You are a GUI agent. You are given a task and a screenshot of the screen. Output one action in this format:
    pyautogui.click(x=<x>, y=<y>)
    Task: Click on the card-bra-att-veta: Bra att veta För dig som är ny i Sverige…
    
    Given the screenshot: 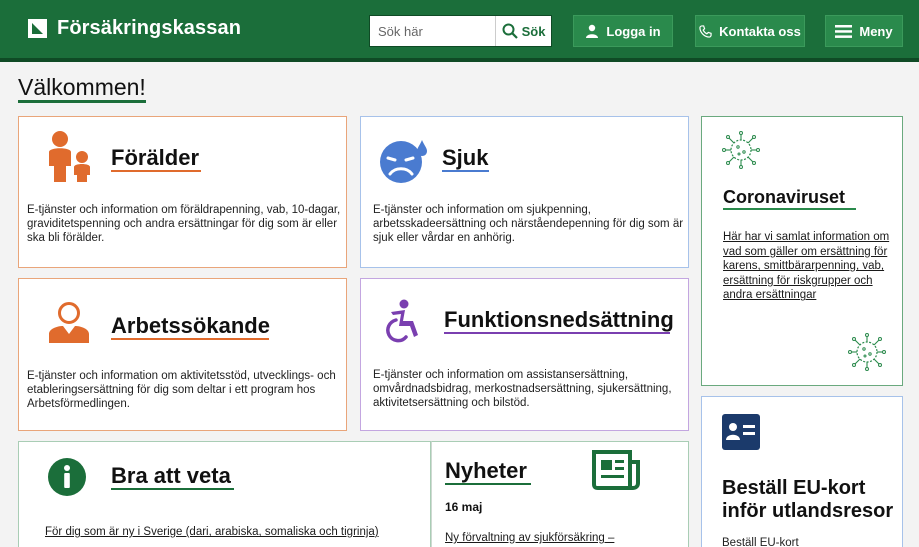 What is the action you would take?
    pyautogui.click(x=224, y=494)
    